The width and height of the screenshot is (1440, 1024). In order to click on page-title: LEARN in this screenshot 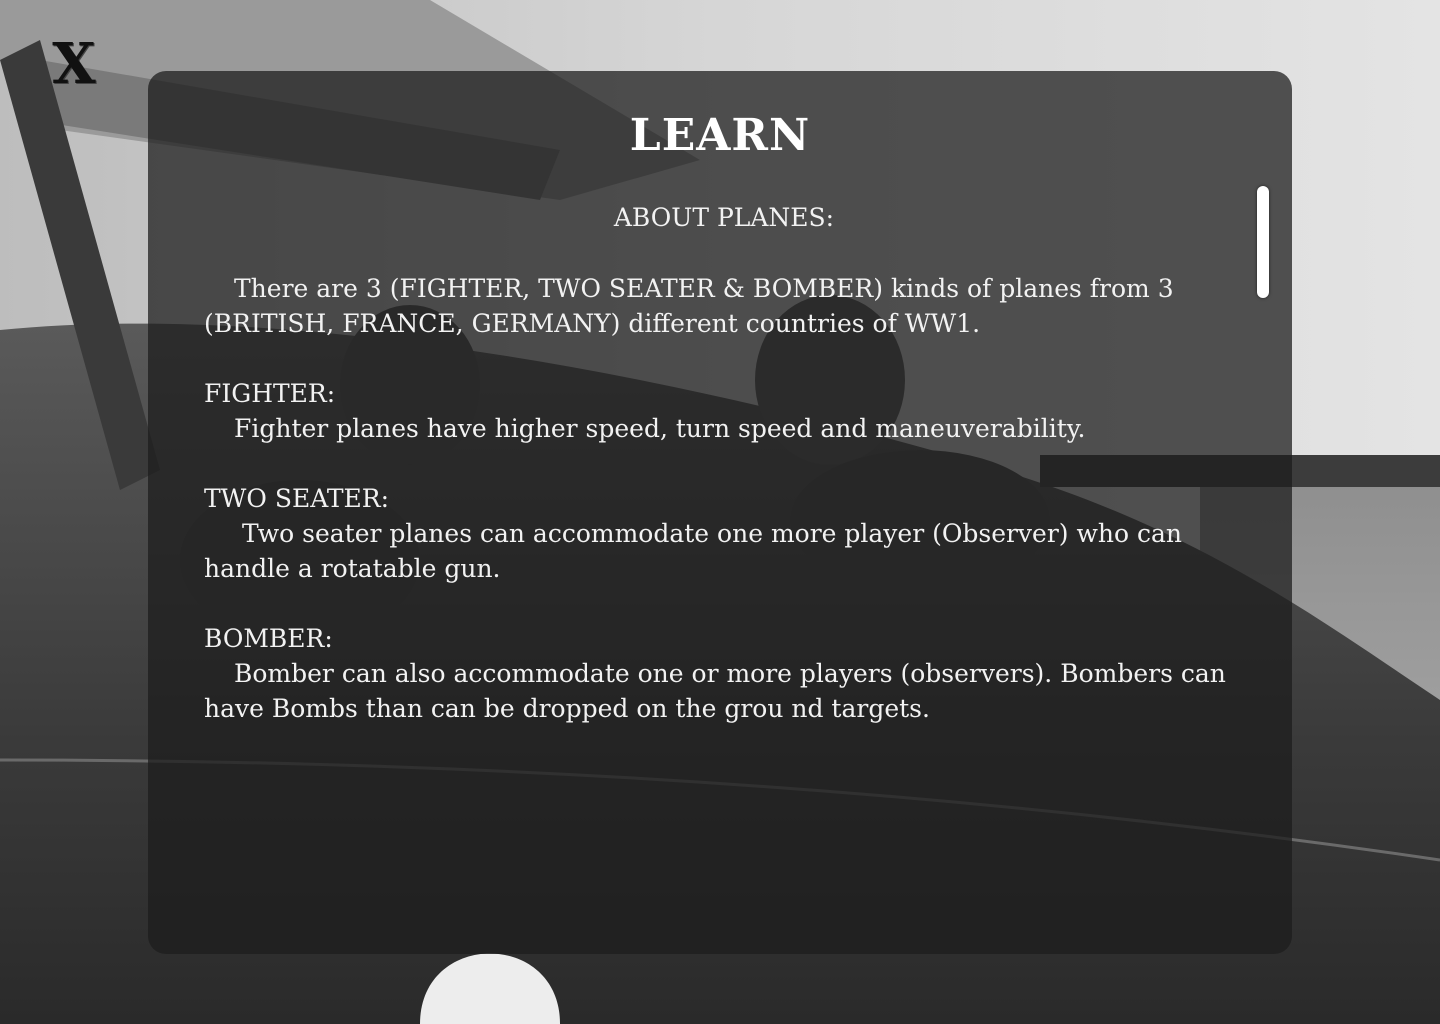, I will do `click(720, 135)`.